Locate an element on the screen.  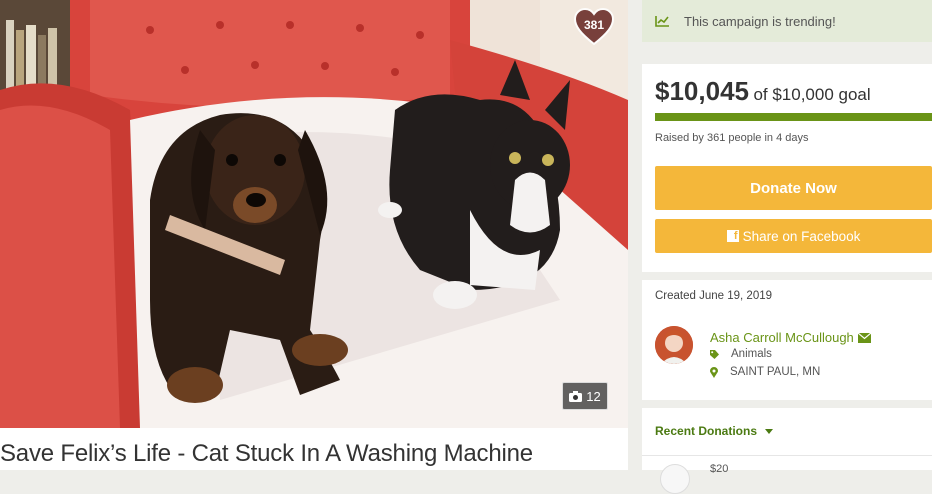
photo-count: 12 is located at coordinates (593, 396).